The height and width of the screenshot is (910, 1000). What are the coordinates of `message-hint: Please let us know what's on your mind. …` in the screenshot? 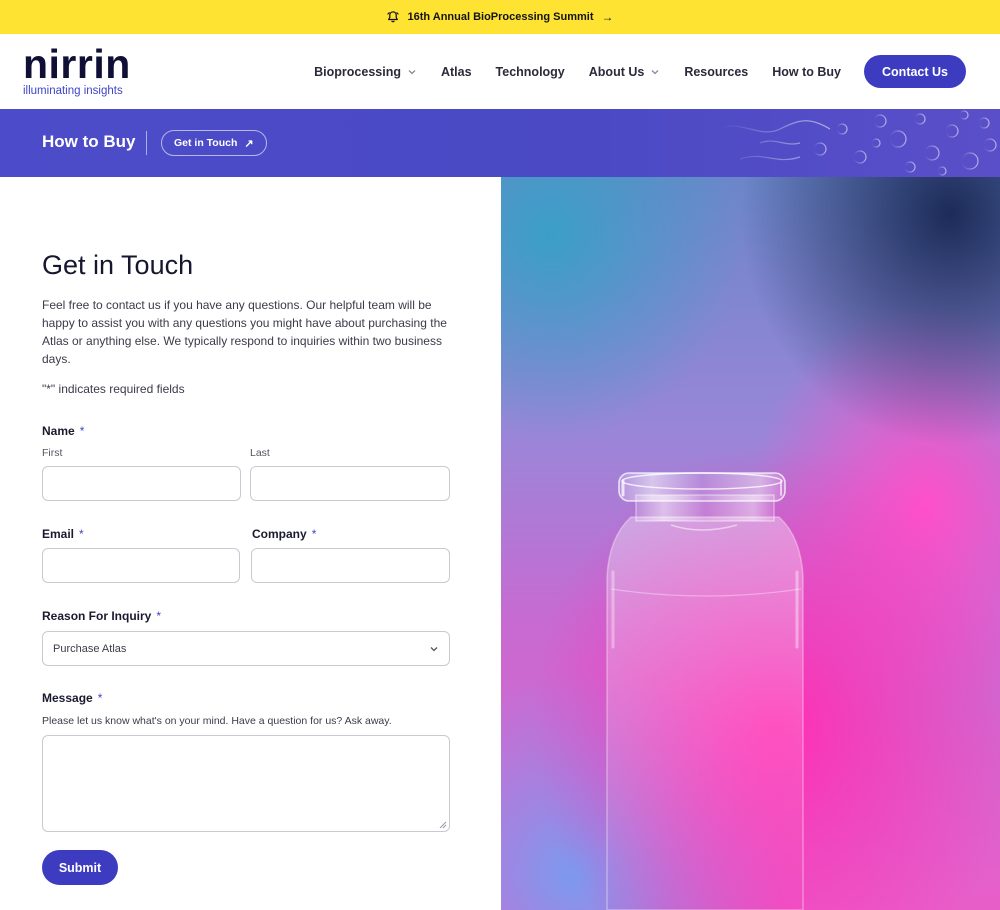 It's located at (217, 721).